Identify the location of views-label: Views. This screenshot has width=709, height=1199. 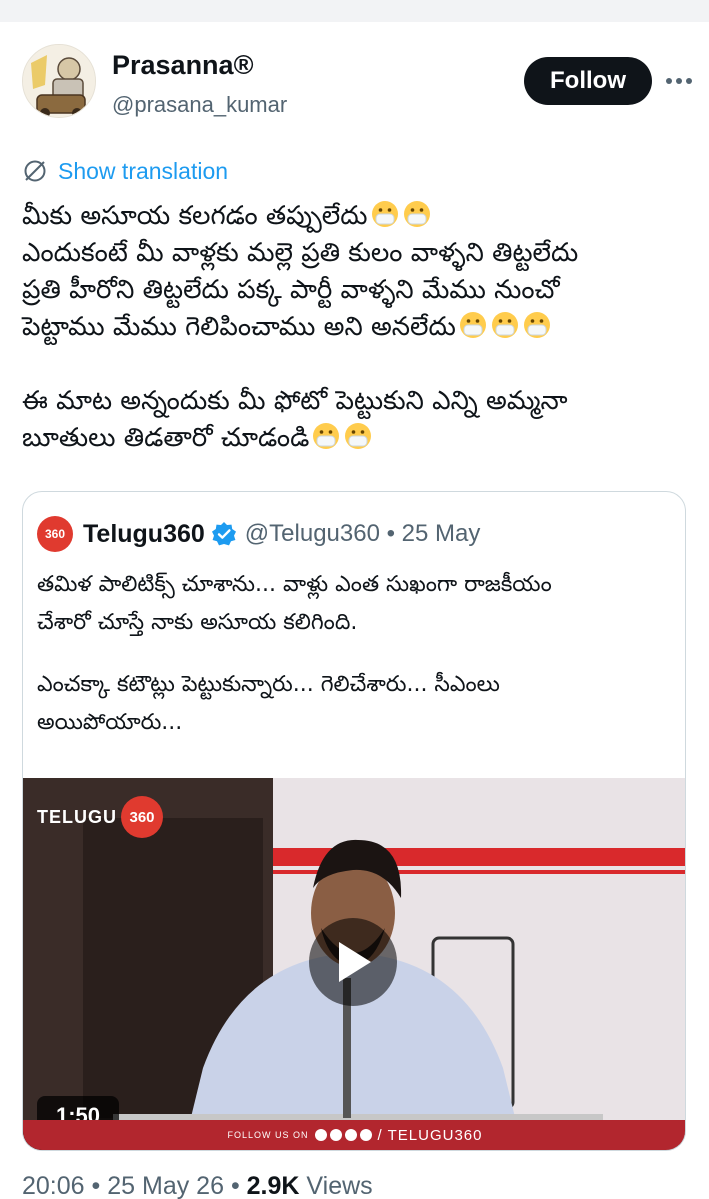
(339, 1185).